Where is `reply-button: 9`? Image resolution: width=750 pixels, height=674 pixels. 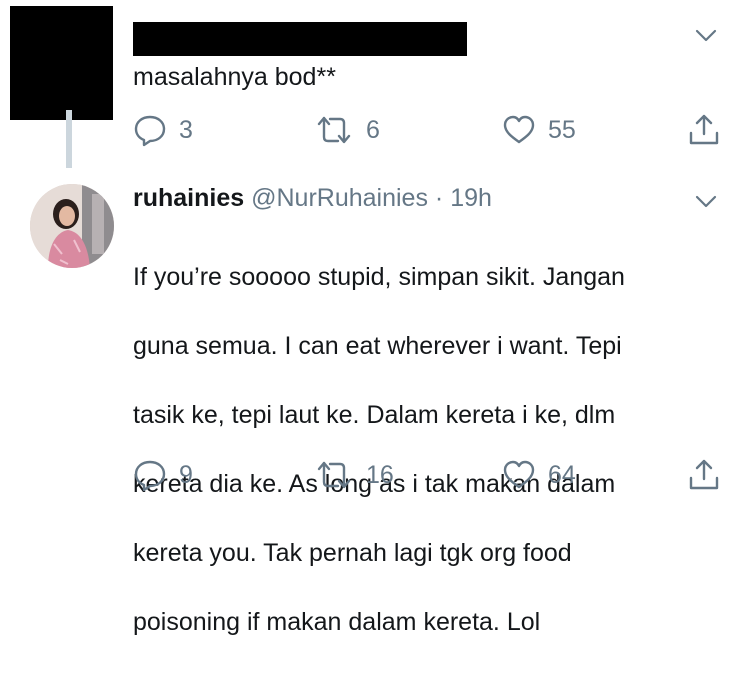 reply-button: 9 is located at coordinates (163, 475).